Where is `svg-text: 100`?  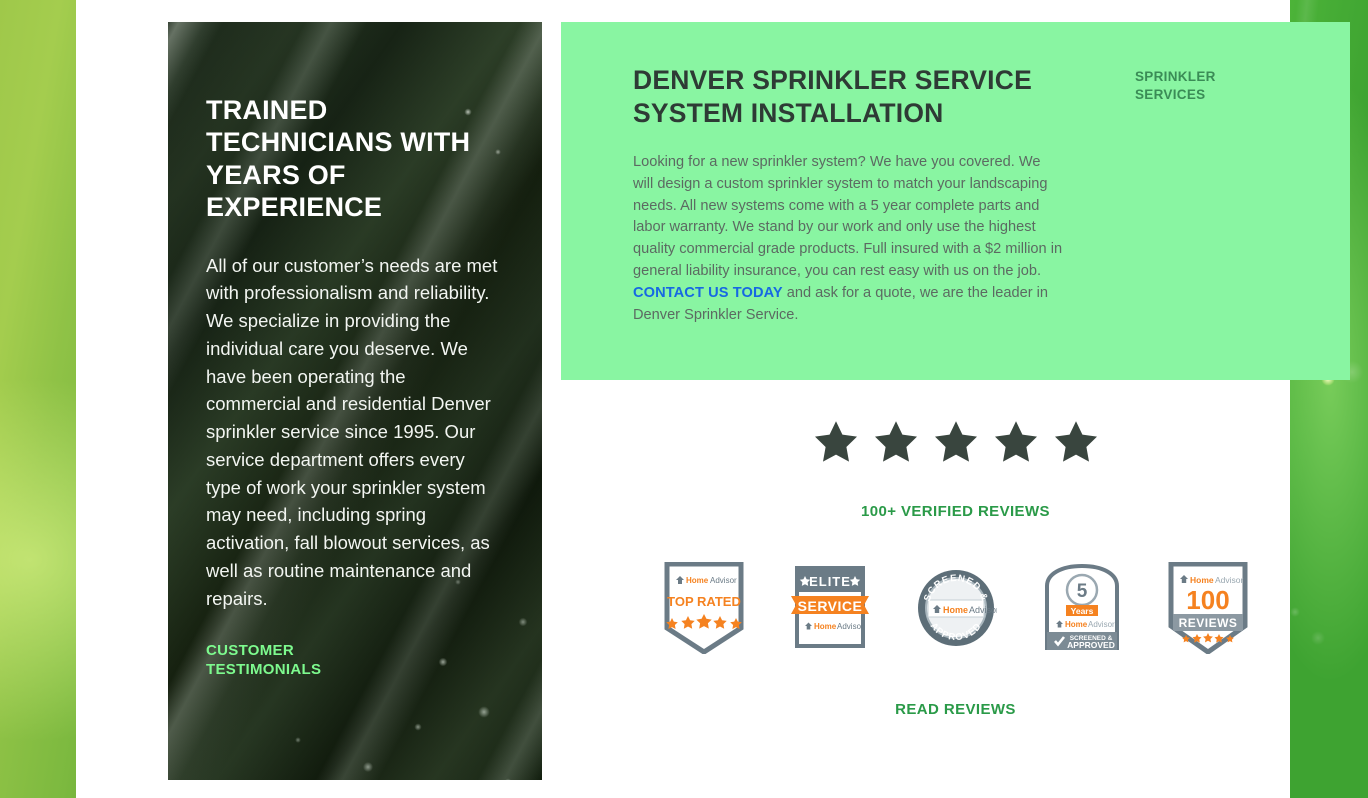
svg-text: 100 is located at coordinates (1207, 600).